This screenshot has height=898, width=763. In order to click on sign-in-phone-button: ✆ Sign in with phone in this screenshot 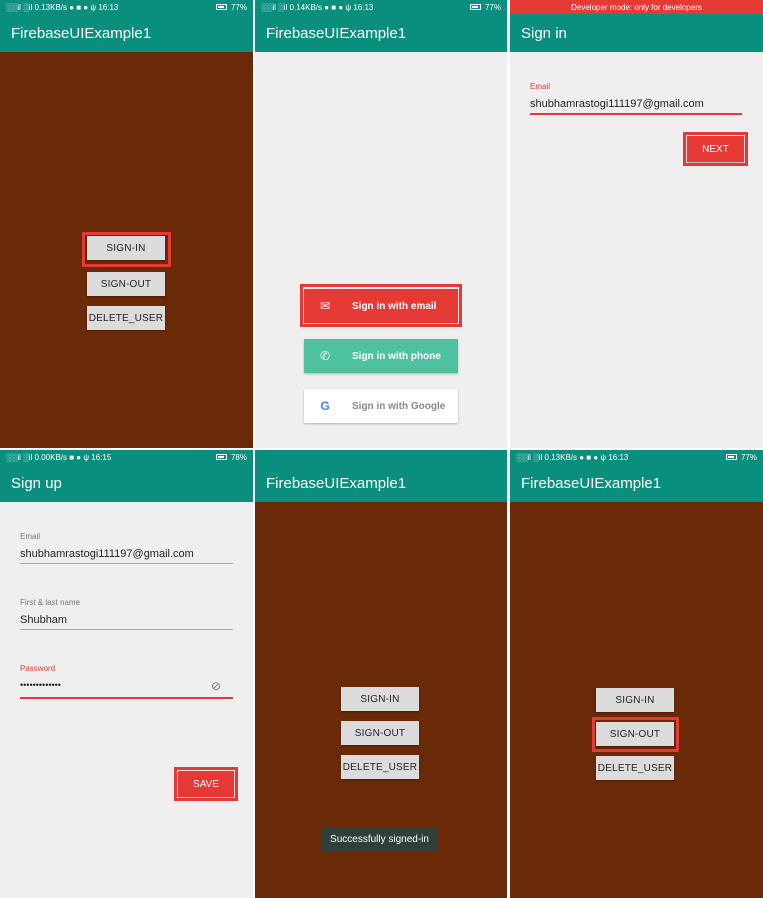, I will do `click(381, 356)`.